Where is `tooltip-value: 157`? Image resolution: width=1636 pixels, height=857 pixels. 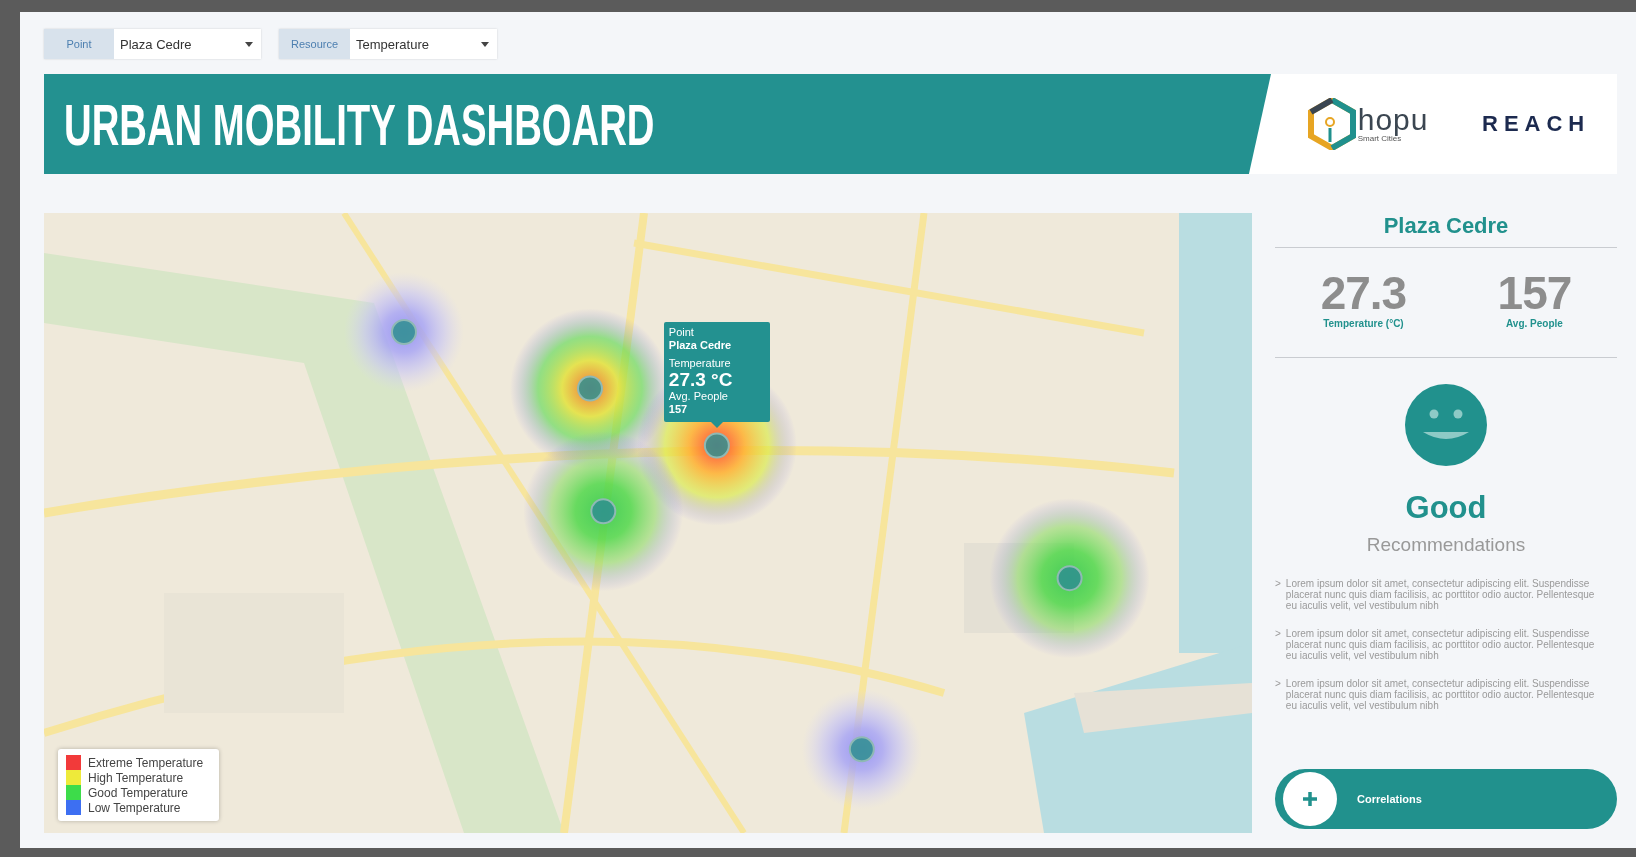 tooltip-value: 157 is located at coordinates (678, 409).